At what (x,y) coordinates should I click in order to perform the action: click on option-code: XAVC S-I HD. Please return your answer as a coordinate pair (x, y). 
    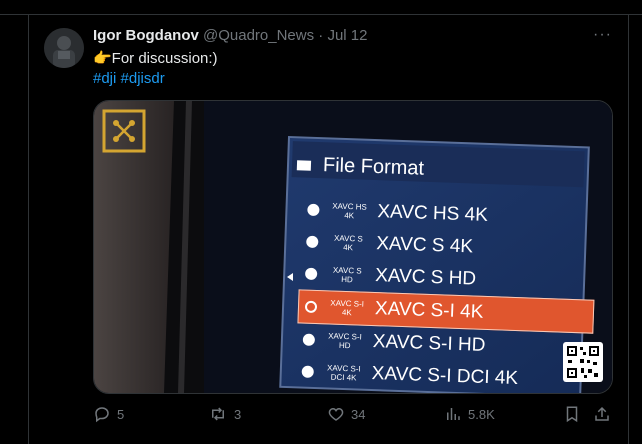
    Looking at the image, I should click on (345, 341).